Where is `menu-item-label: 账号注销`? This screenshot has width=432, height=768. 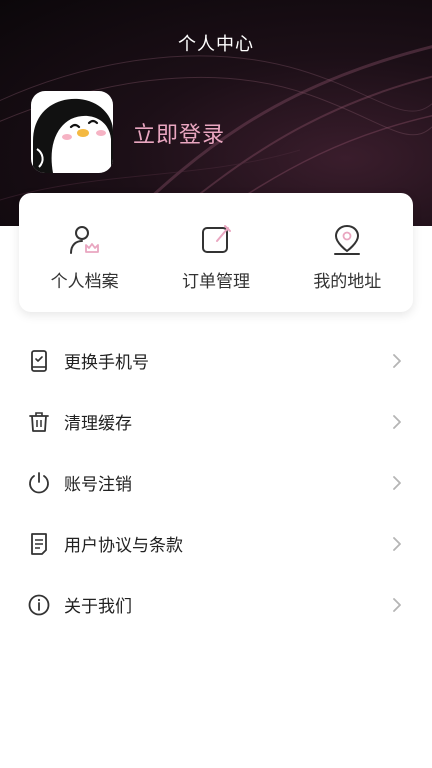
menu-item-label: 账号注销 is located at coordinates (98, 485).